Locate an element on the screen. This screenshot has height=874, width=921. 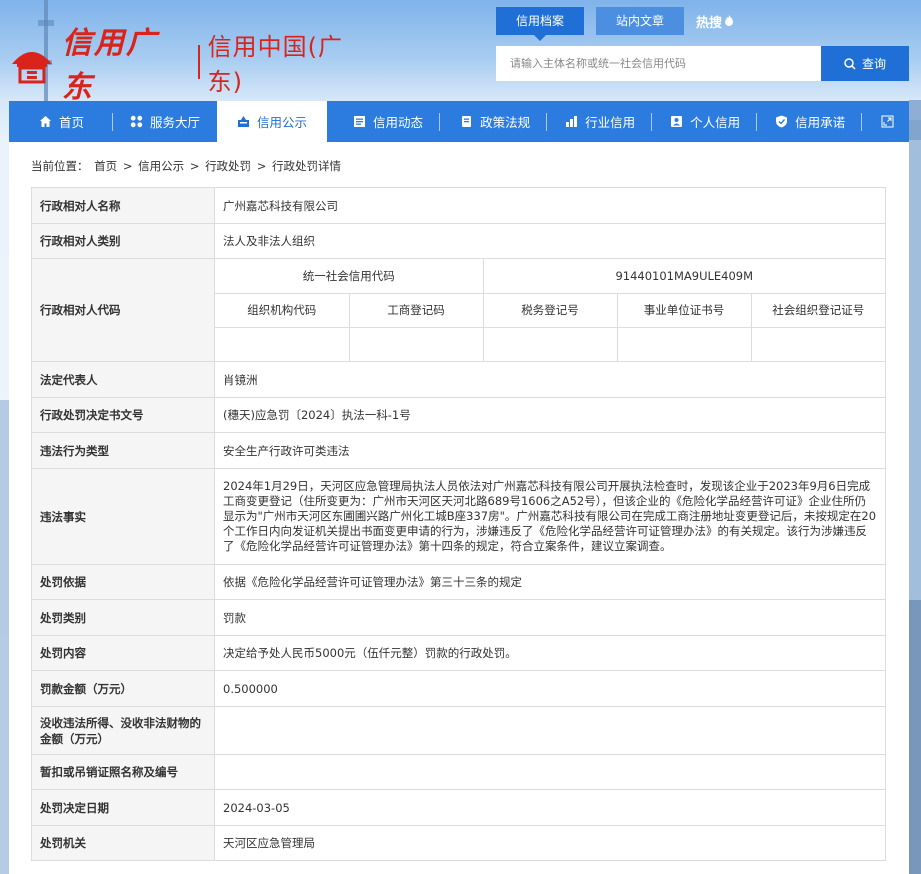
nav-item-policies: 政策法规 is located at coordinates (493, 121).